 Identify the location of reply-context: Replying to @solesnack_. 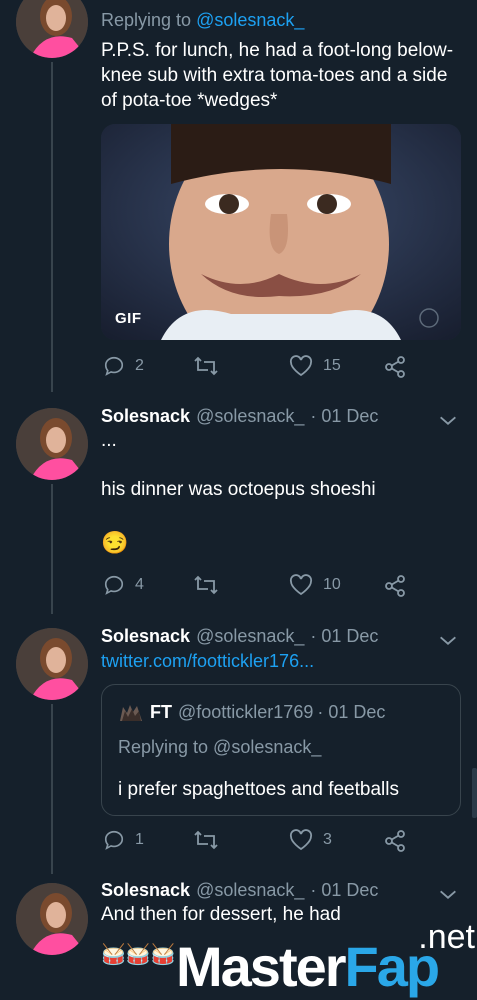
(203, 20).